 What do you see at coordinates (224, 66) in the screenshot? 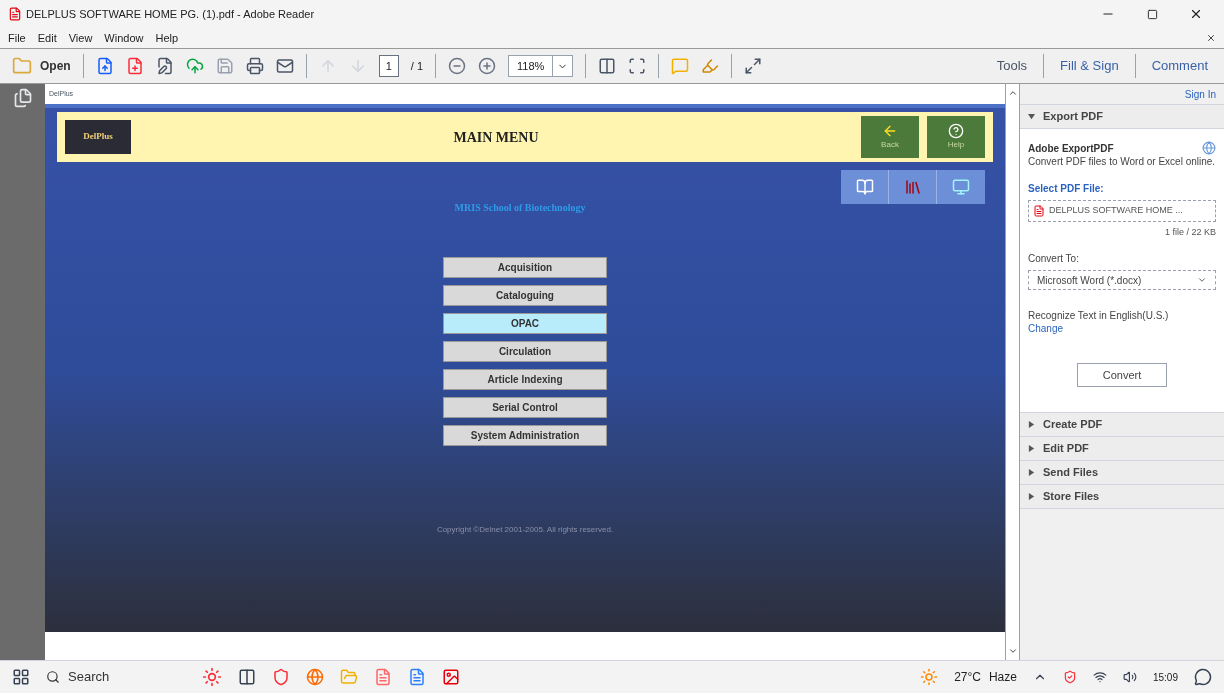
I see `save-icon` at bounding box center [224, 66].